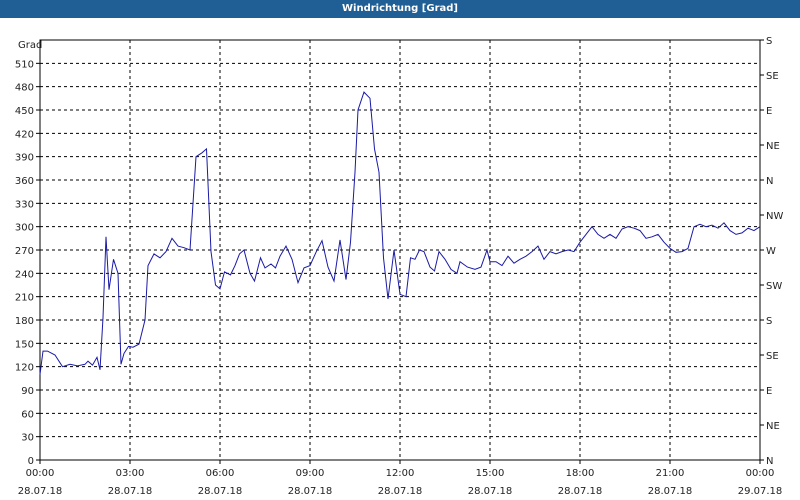 This screenshot has height=500, width=800. What do you see at coordinates (24, 251) in the screenshot?
I see `y-tick-label: 270` at bounding box center [24, 251].